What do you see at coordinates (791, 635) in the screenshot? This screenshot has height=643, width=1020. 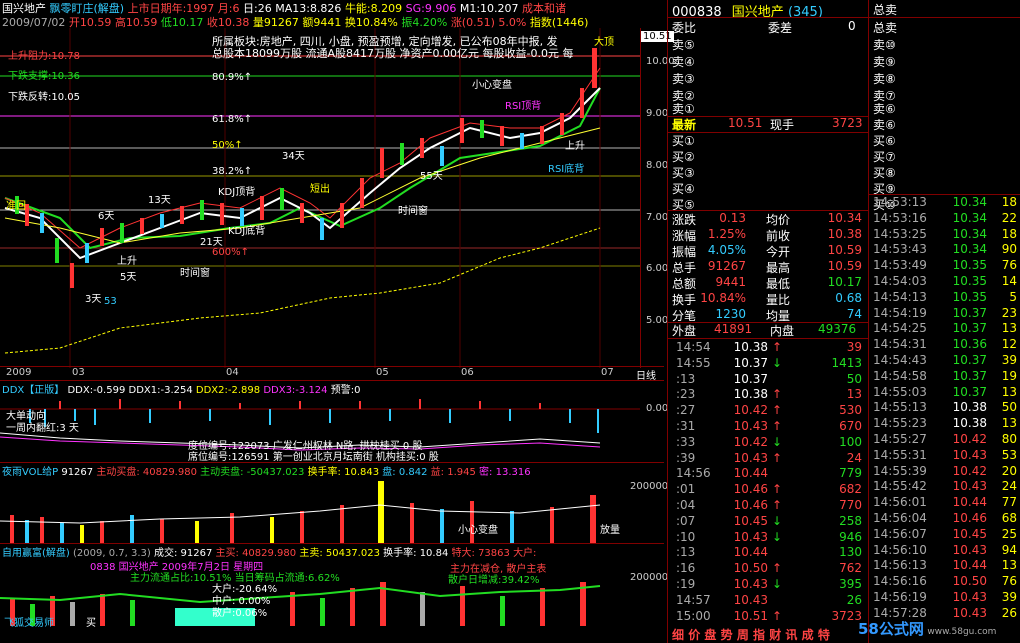 I see `tab-news: 讯` at bounding box center [791, 635].